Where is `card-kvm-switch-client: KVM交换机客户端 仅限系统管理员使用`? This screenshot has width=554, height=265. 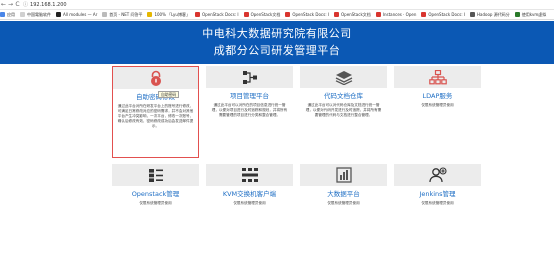 card-kvm-switch-client: KVM交换机客户端 仅限系统管理员使用 is located at coordinates (249, 214).